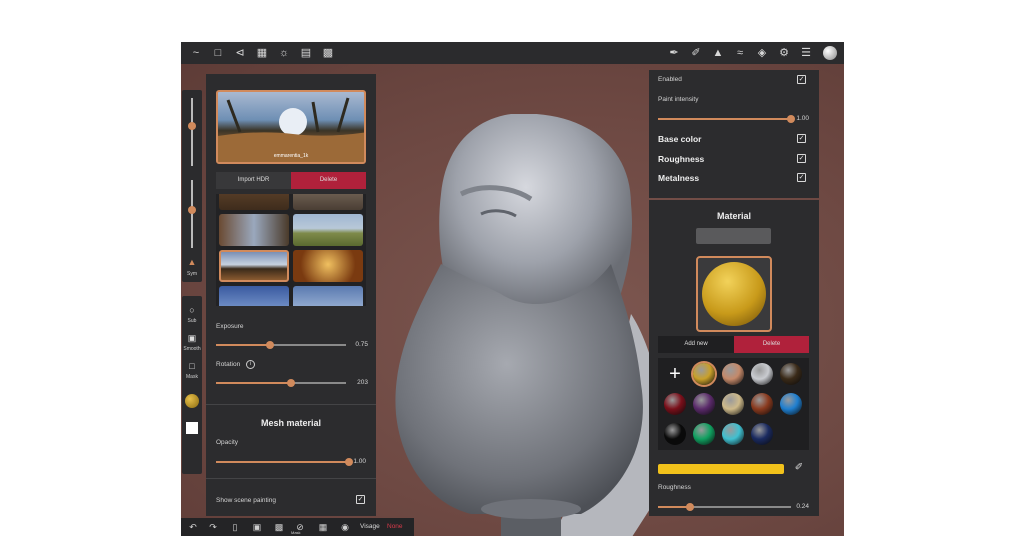 This screenshot has height=536, width=1024. I want to click on sub-label: Sub, so click(192, 321).